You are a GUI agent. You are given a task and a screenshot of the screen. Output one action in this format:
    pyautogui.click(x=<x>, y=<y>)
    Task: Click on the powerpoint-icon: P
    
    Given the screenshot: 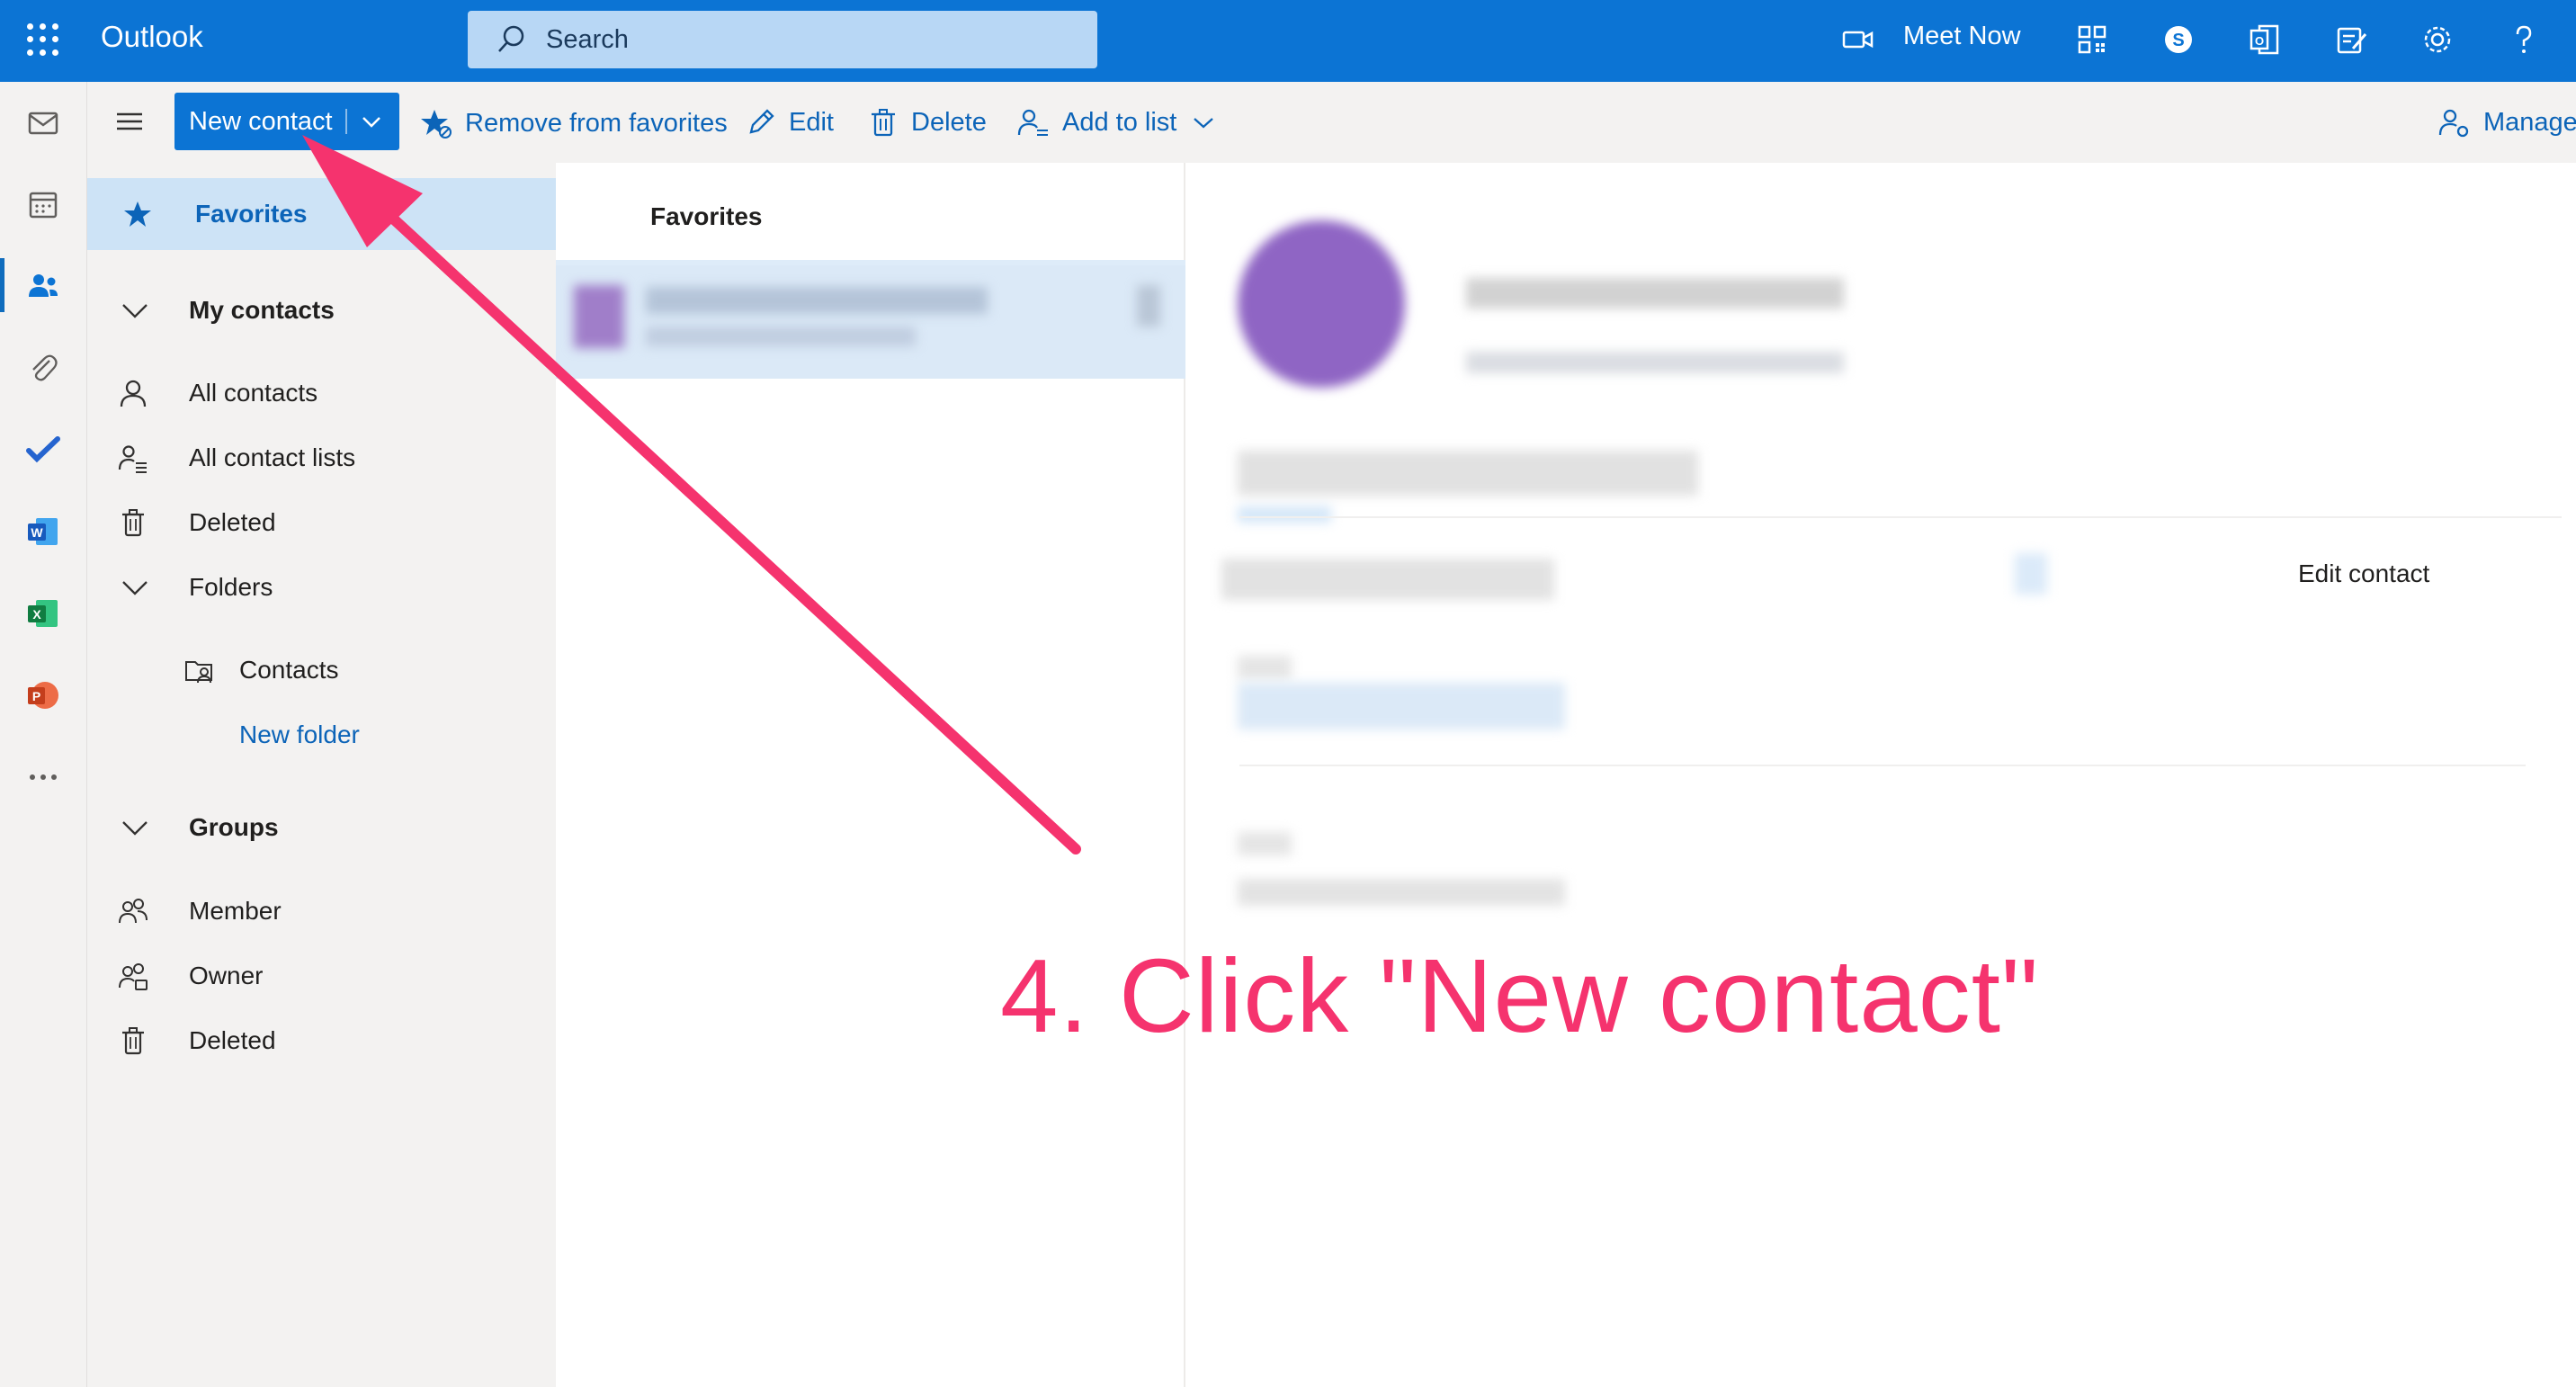 What is the action you would take?
    pyautogui.click(x=43, y=695)
    